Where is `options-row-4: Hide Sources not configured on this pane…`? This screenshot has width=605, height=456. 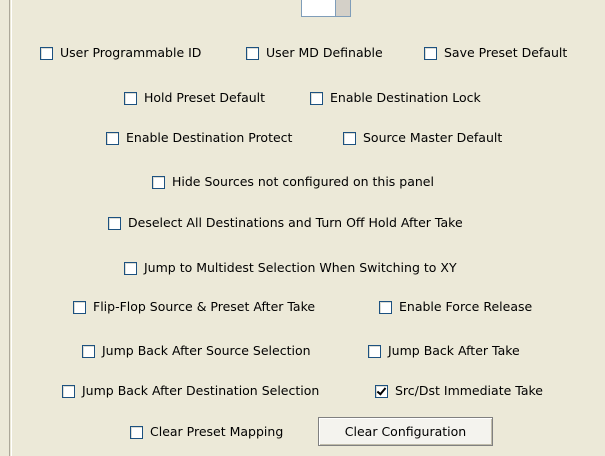
options-row-4: Hide Sources not configured on this pane… is located at coordinates (302, 182).